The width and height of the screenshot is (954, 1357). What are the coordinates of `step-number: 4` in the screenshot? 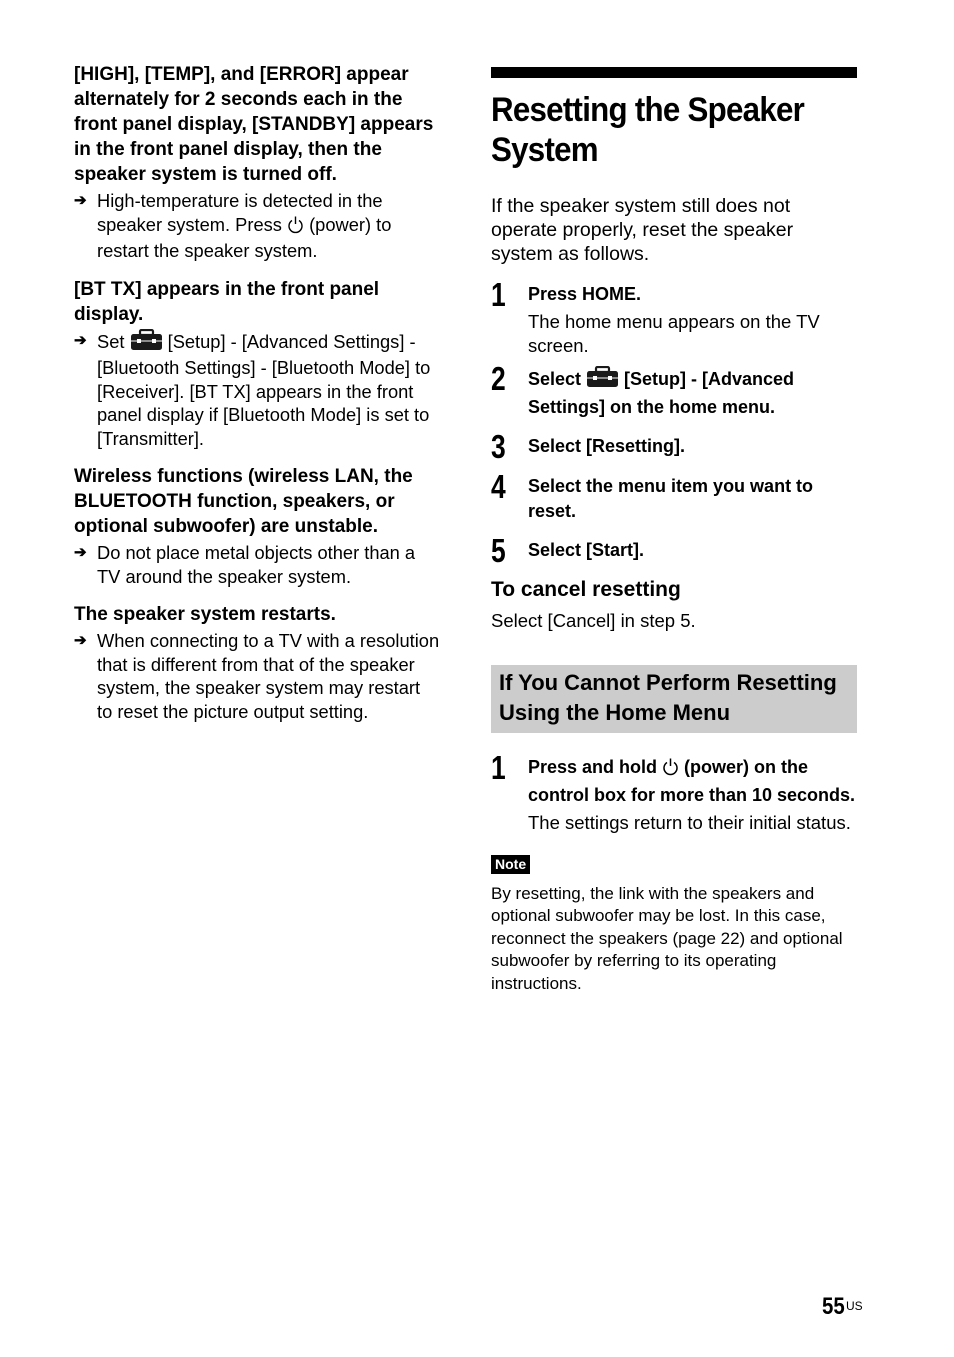 It's located at (498, 486).